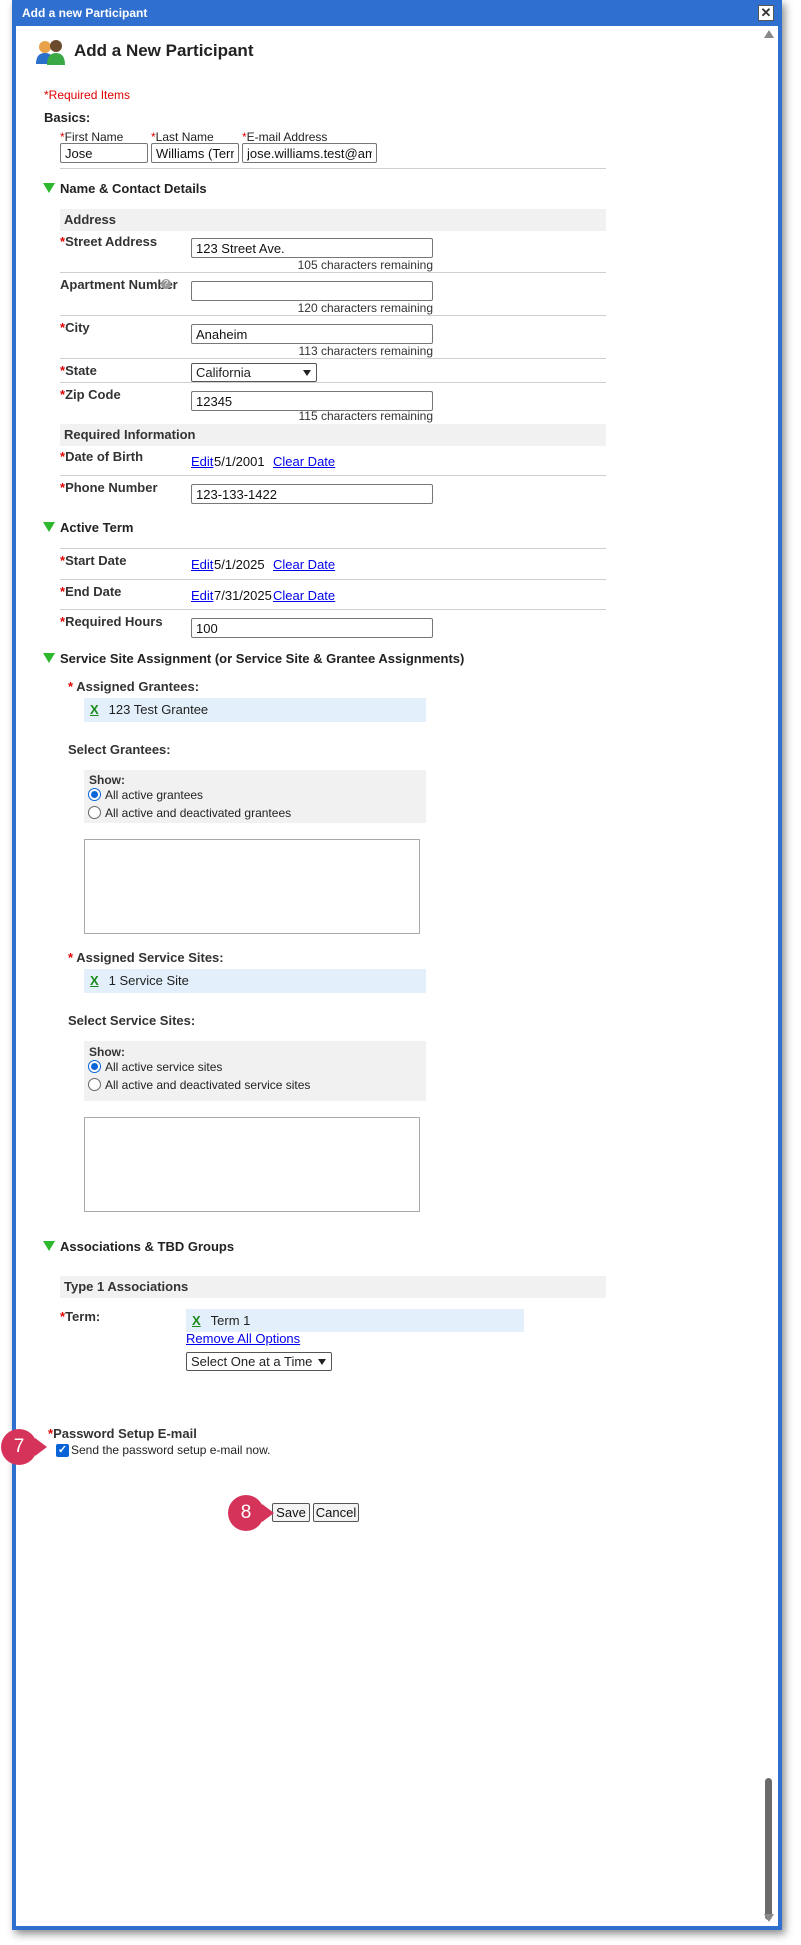 The height and width of the screenshot is (1945, 801). What do you see at coordinates (243, 595) in the screenshot?
I see `end-date-value: 7/31/2025` at bounding box center [243, 595].